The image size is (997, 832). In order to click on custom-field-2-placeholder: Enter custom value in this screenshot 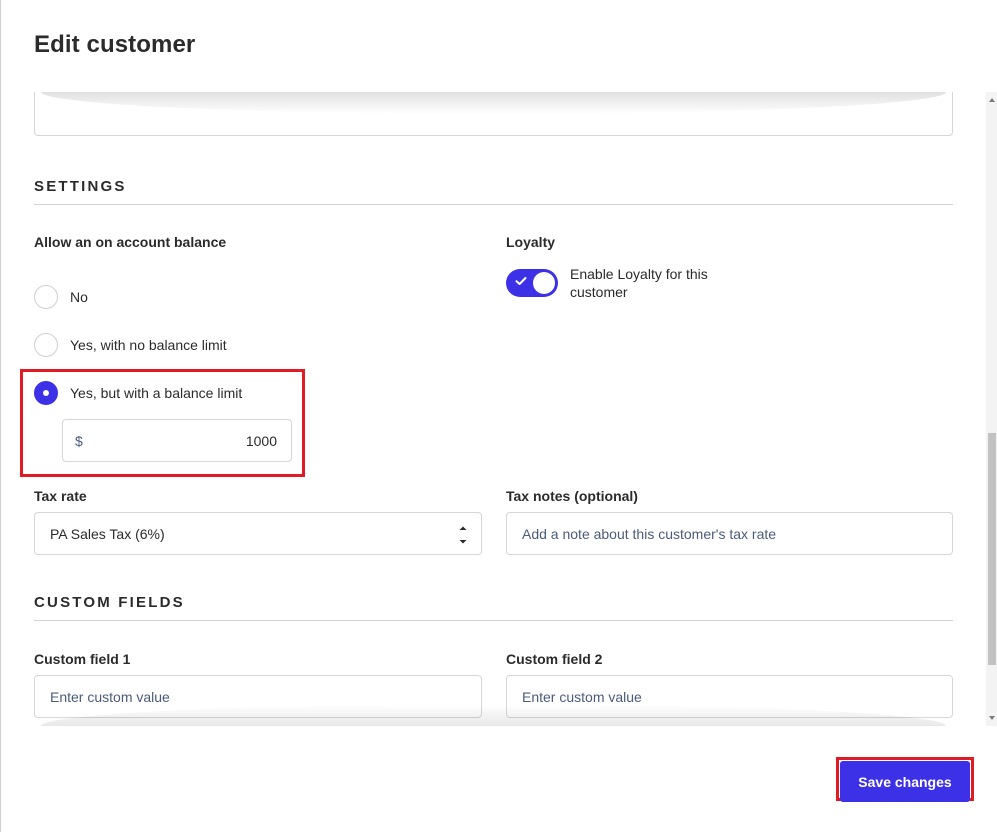, I will do `click(582, 696)`.